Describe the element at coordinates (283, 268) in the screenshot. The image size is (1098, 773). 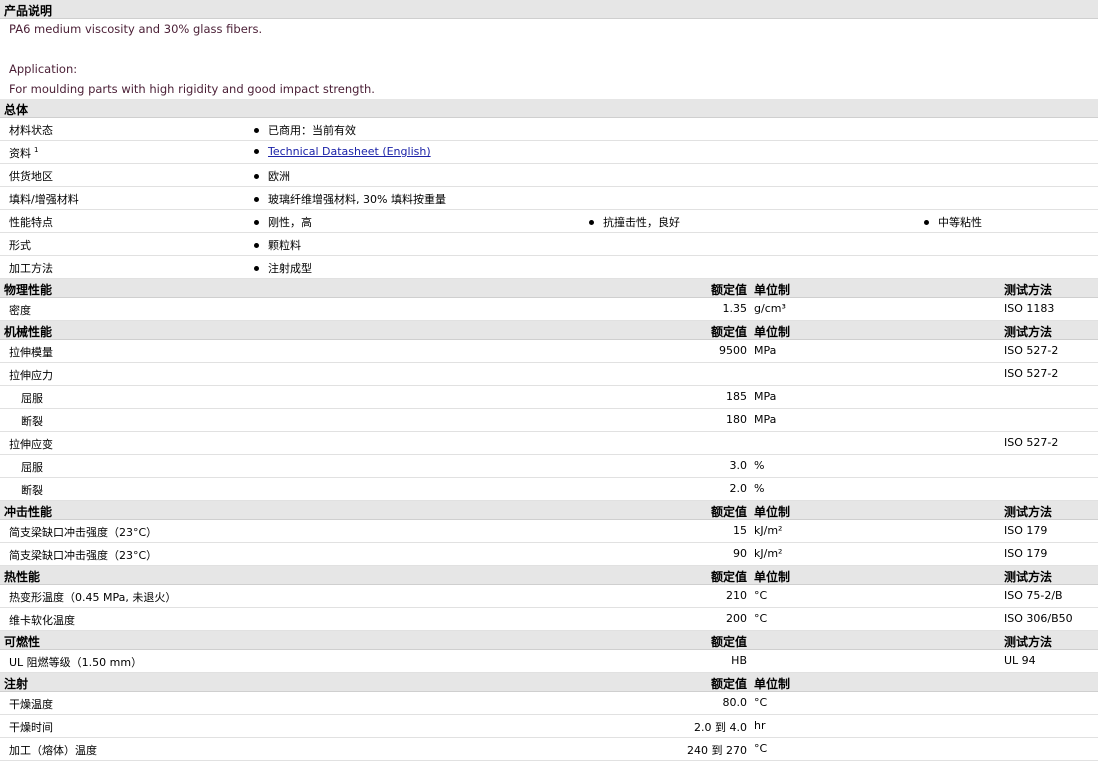
I see `bullet-item: 注射成型` at that location.